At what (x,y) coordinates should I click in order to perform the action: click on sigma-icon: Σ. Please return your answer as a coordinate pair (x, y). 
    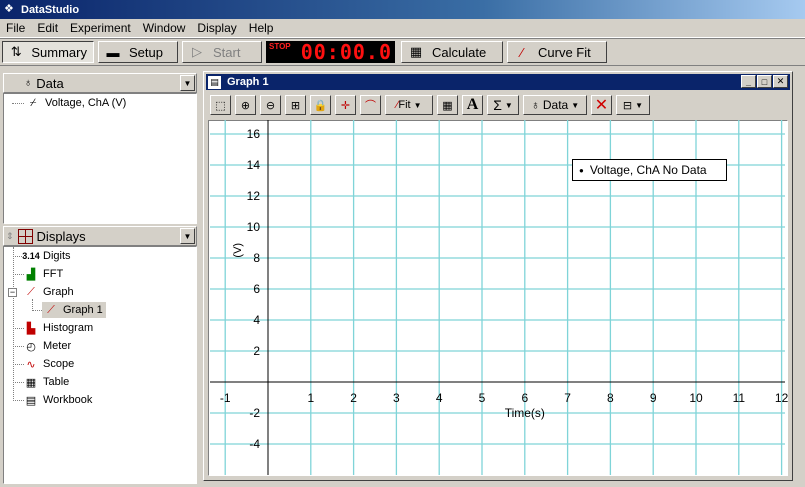
    Looking at the image, I should click on (497, 105).